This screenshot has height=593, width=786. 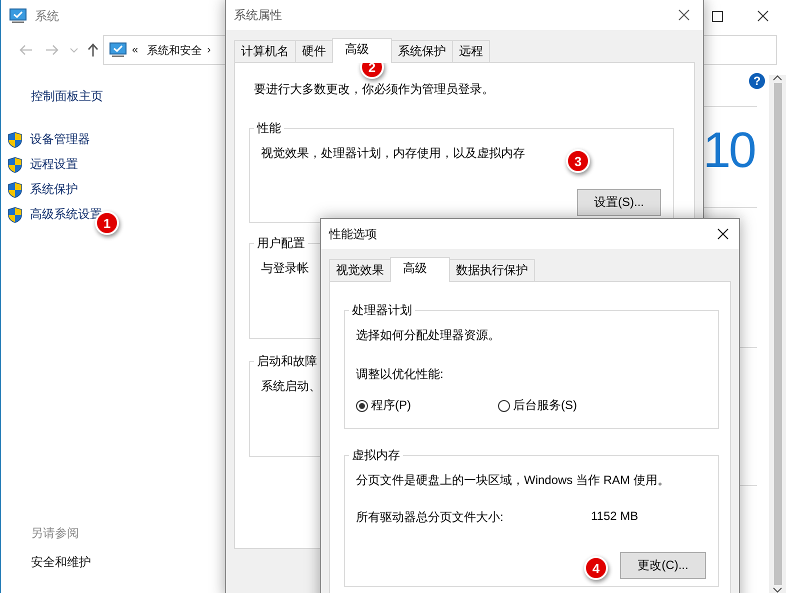 What do you see at coordinates (777, 334) in the screenshot?
I see `scrollbar` at bounding box center [777, 334].